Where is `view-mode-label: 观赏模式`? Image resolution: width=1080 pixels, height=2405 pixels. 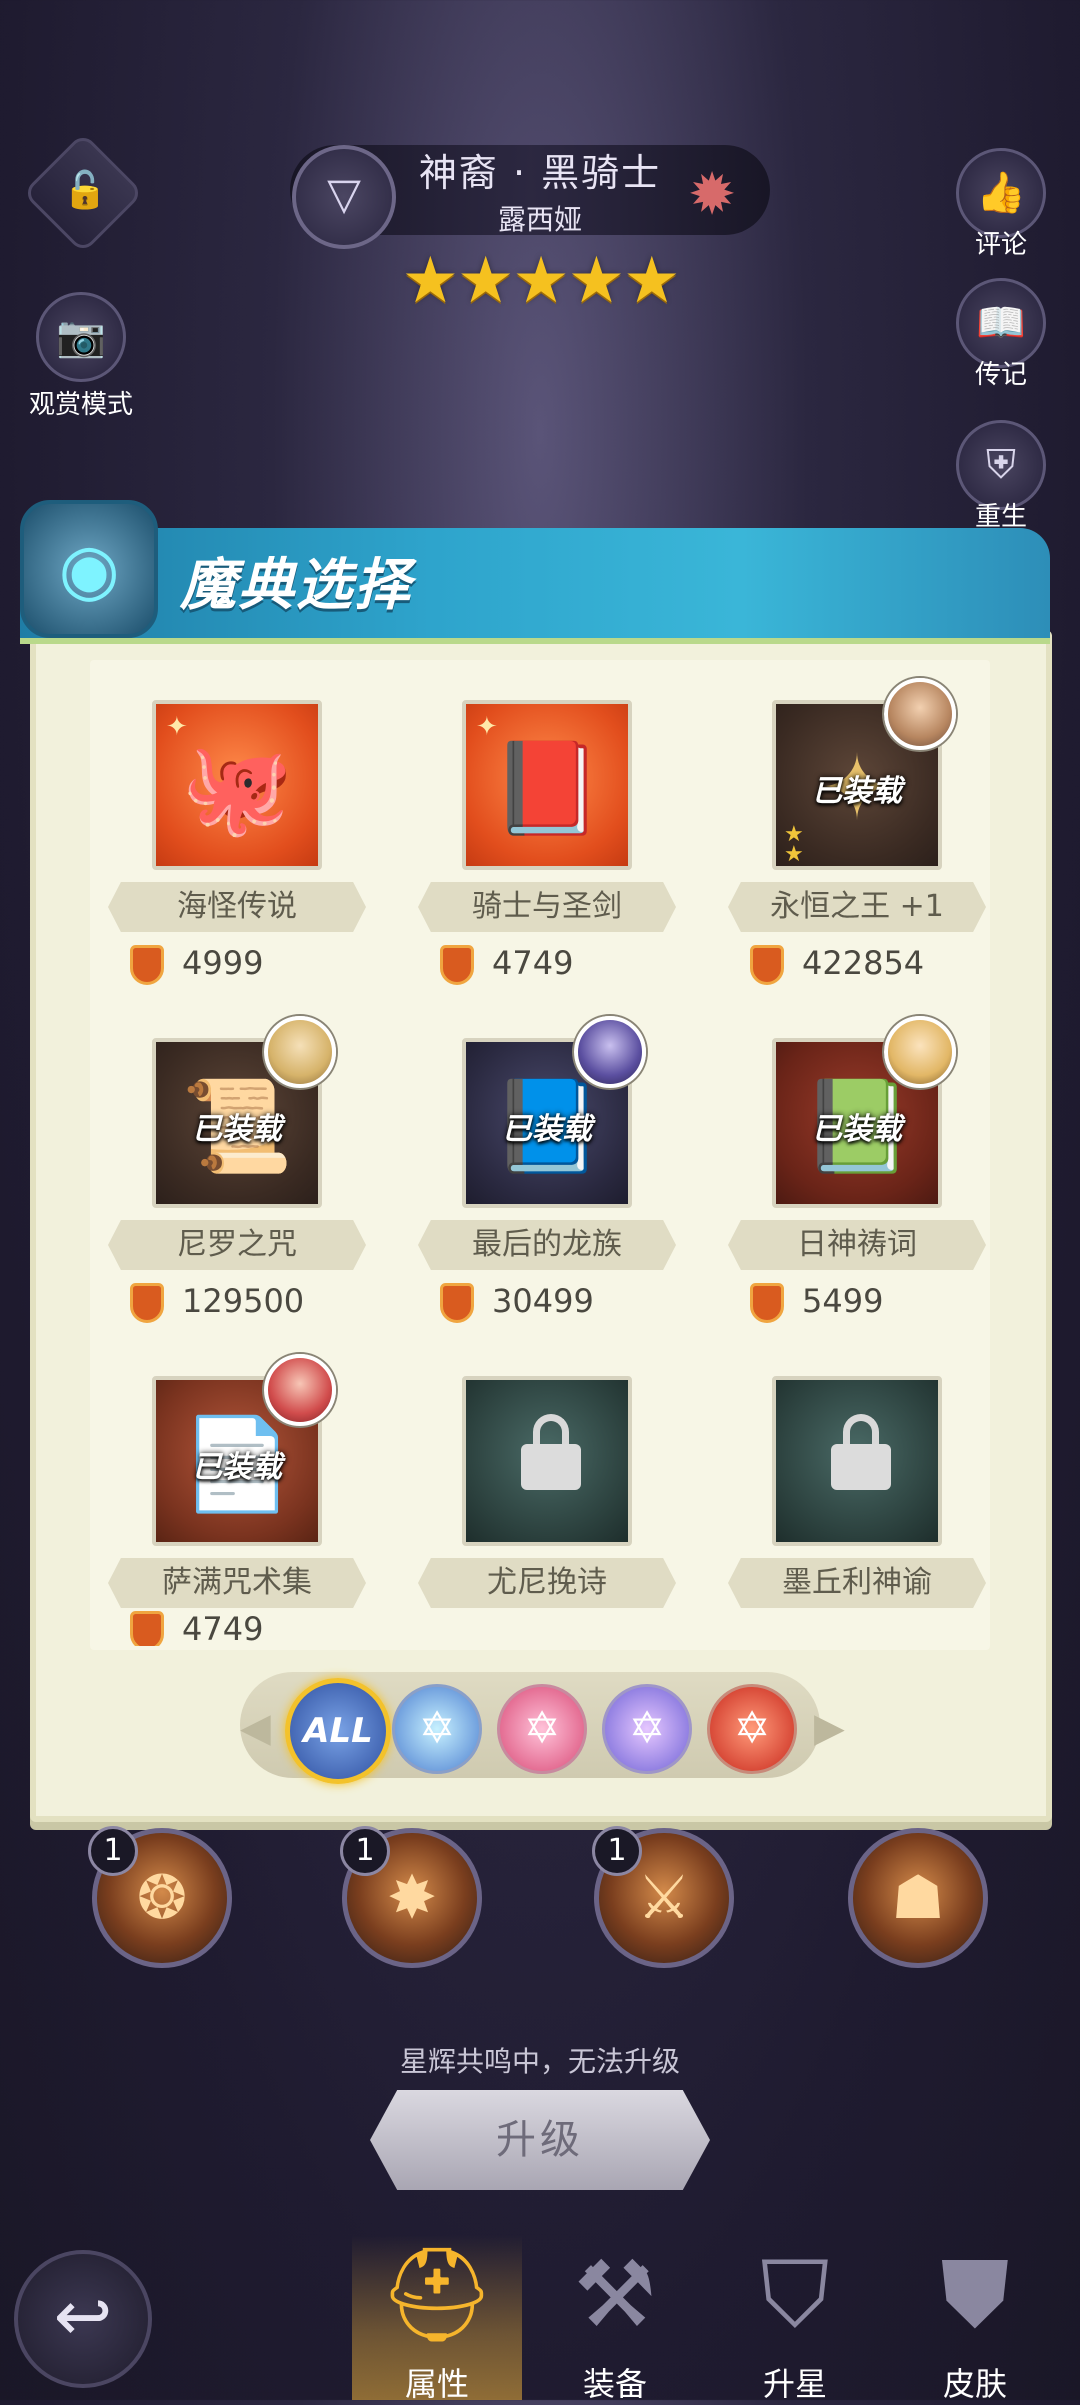
view-mode-label: 观赏模式 is located at coordinates (80, 405).